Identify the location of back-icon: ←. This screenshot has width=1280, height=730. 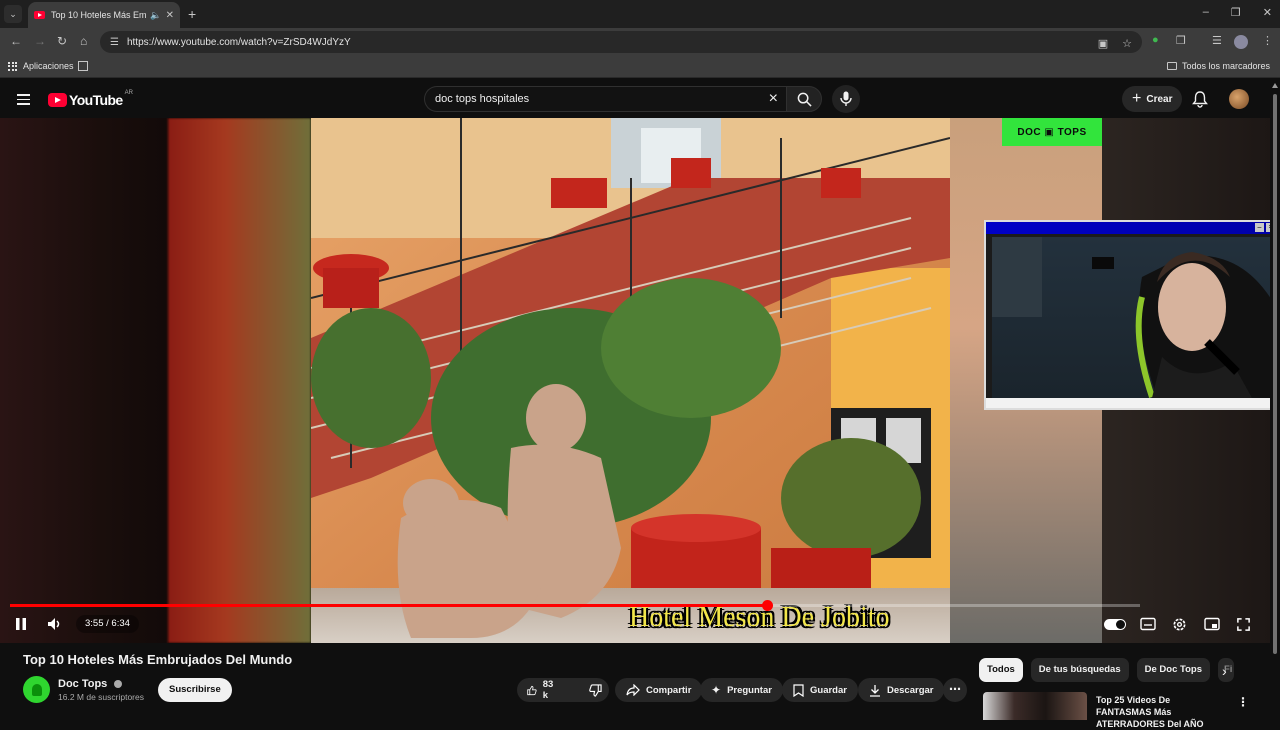
(16, 41).